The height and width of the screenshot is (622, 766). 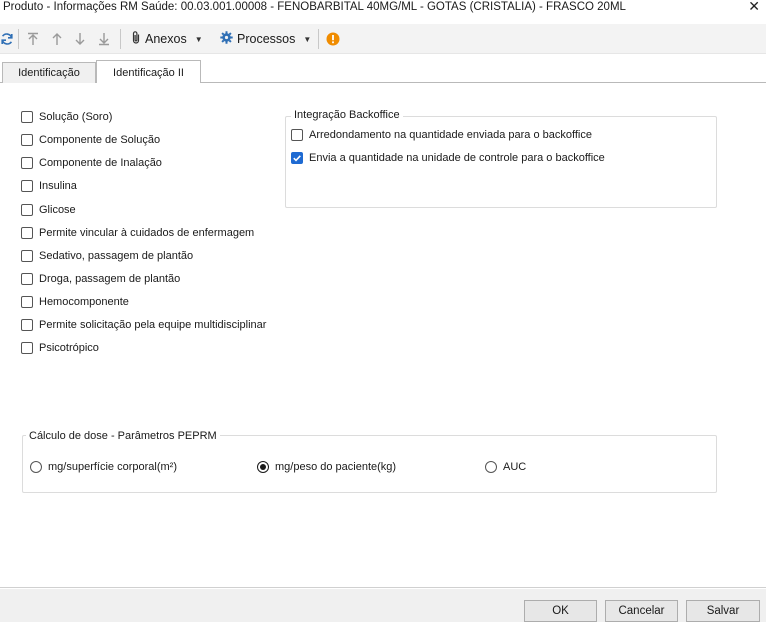 What do you see at coordinates (148, 72) in the screenshot?
I see `tab-identificacao-ii: Identificação II` at bounding box center [148, 72].